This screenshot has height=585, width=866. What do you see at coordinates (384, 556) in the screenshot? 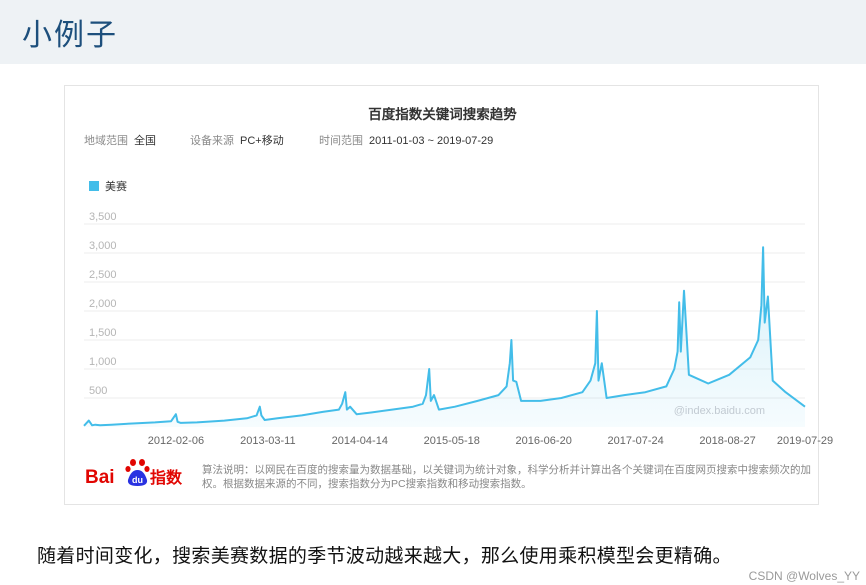
I see `caption-text: 随着时间变化，搜索美赛数据的季节波动越来越大，那么使用乘积模型会更精确。` at bounding box center [384, 556].